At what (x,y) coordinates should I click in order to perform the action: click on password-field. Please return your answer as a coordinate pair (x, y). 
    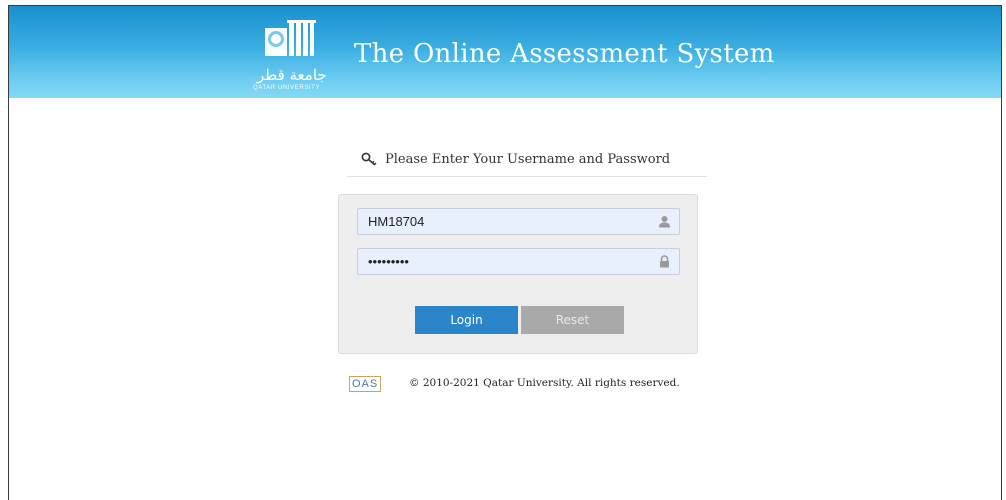
    Looking at the image, I should click on (518, 261).